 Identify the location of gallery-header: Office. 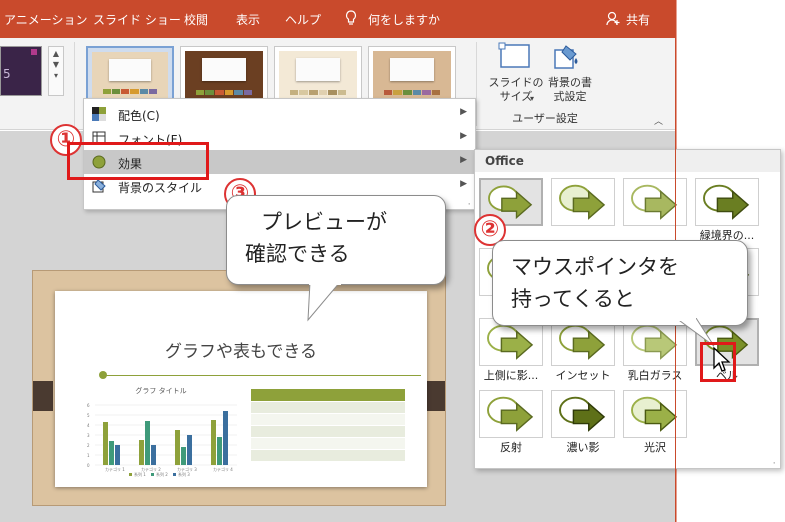
(627, 161).